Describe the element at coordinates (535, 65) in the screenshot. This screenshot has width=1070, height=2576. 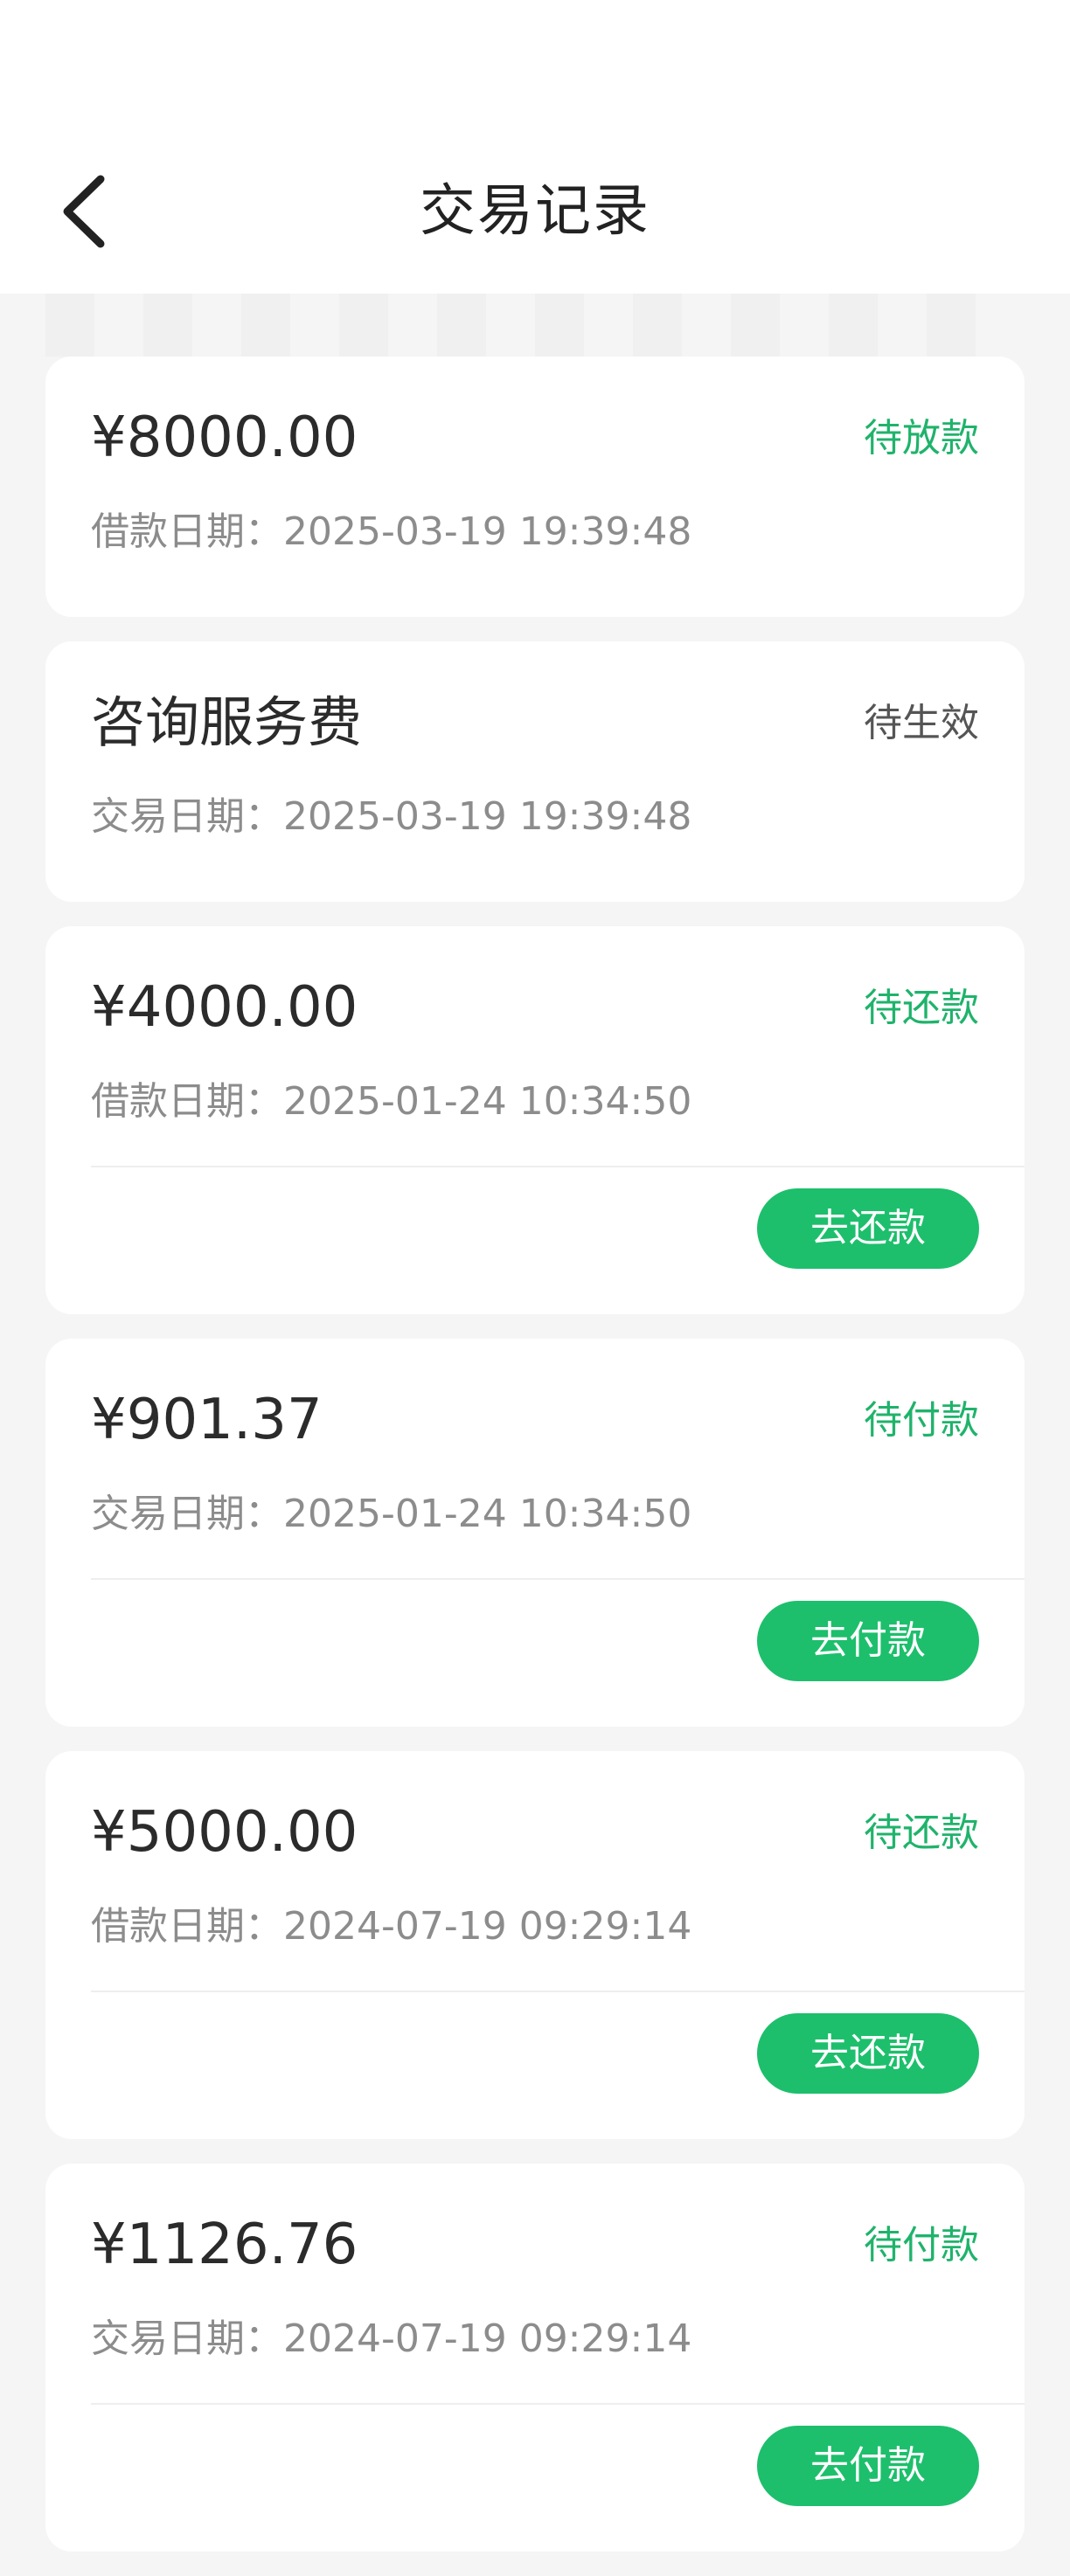
I see `status-bar` at that location.